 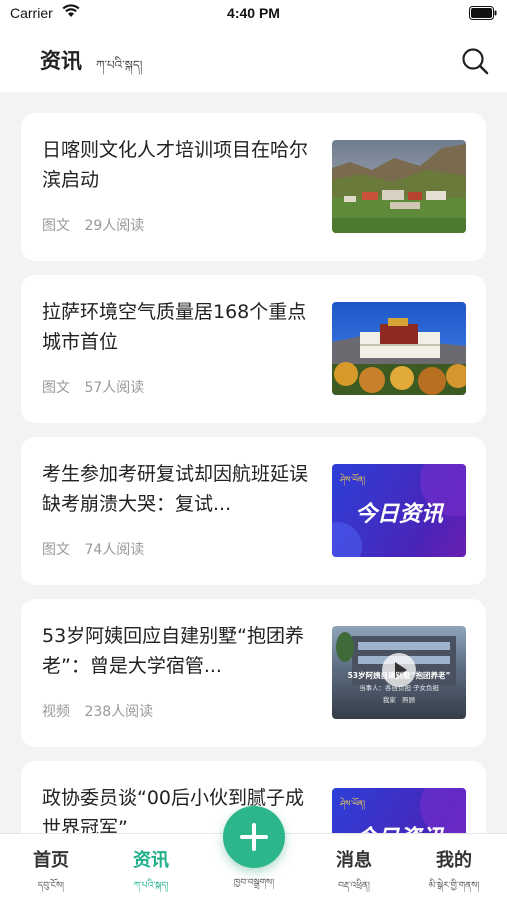 What do you see at coordinates (399, 688) in the screenshot?
I see `video-subcaption: 当事人：各自负担 子女负担` at bounding box center [399, 688].